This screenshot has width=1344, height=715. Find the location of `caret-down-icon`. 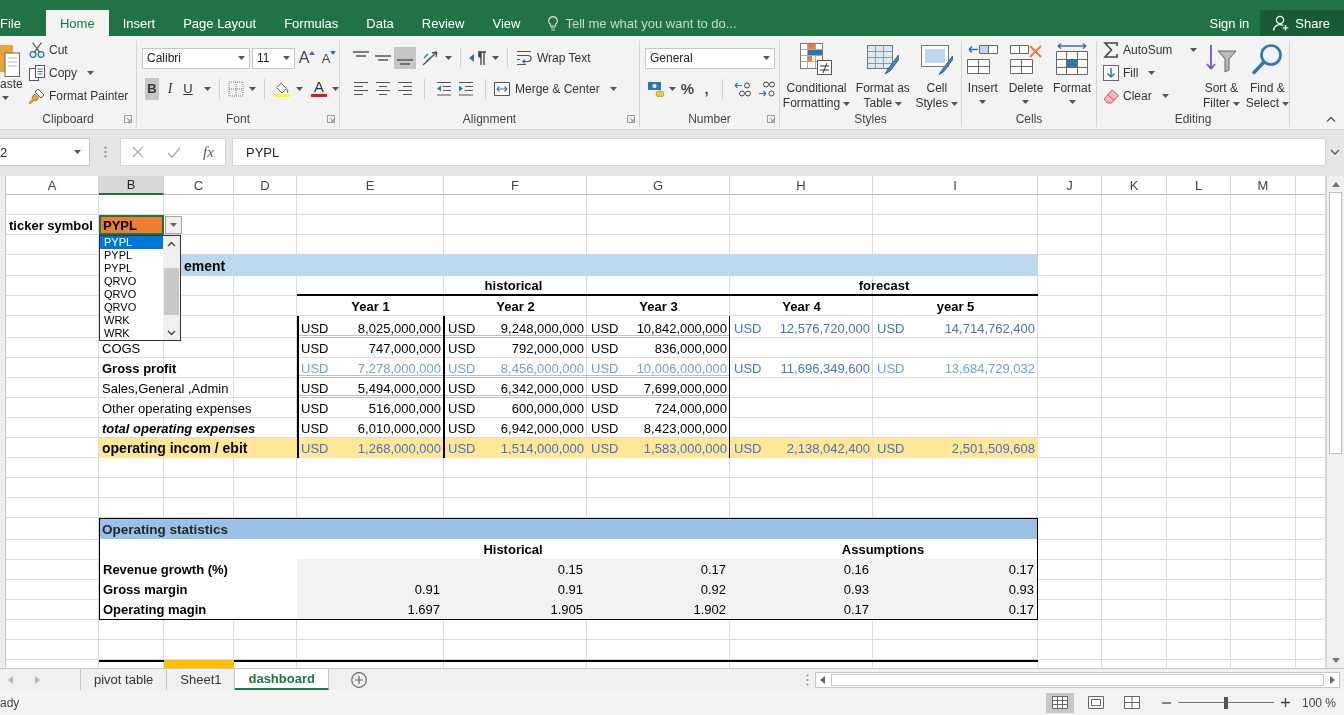

caret-down-icon is located at coordinates (1335, 152).